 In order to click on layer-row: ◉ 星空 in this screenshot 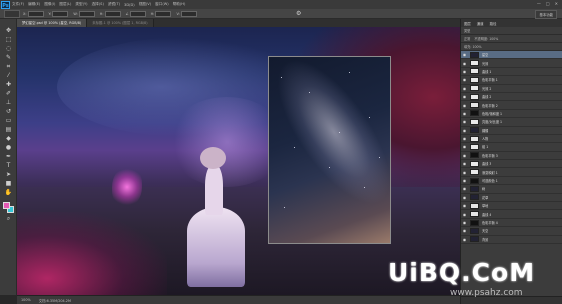, I will do `click(511, 55)`.